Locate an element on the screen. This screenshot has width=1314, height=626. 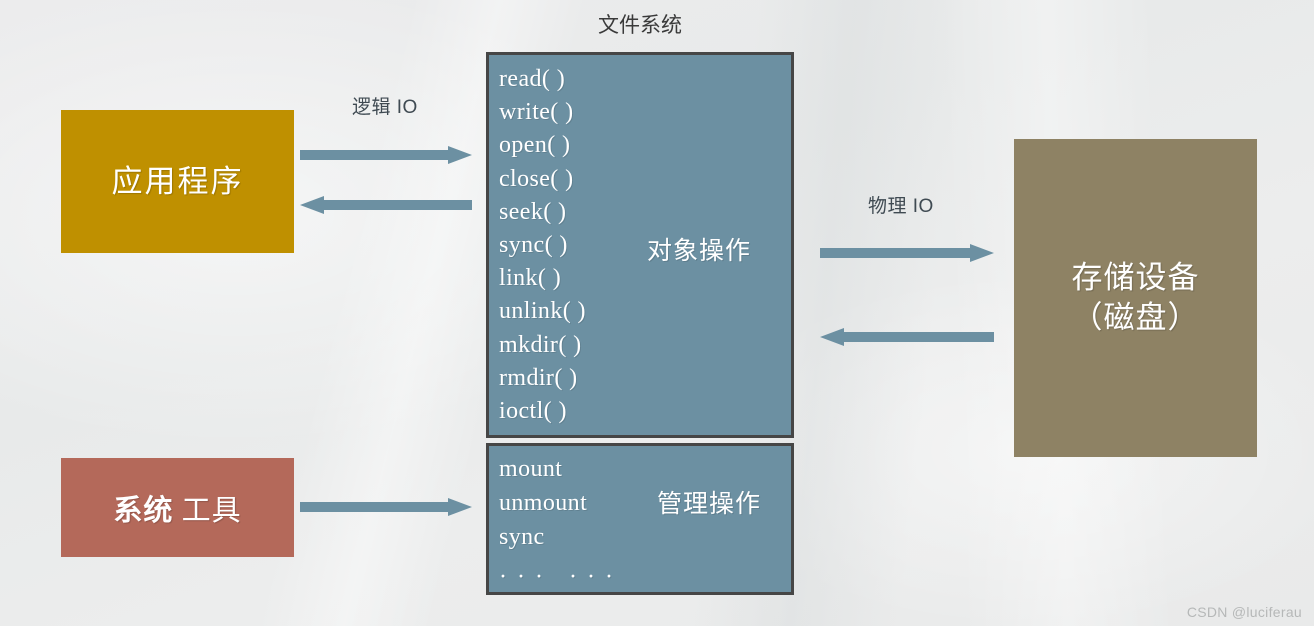
management-operations-label: 管理操作 is located at coordinates (709, 504).